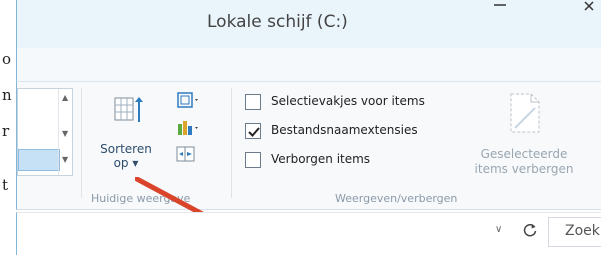  What do you see at coordinates (277, 22) in the screenshot?
I see `window-title: Lokale schijf (C:)` at bounding box center [277, 22].